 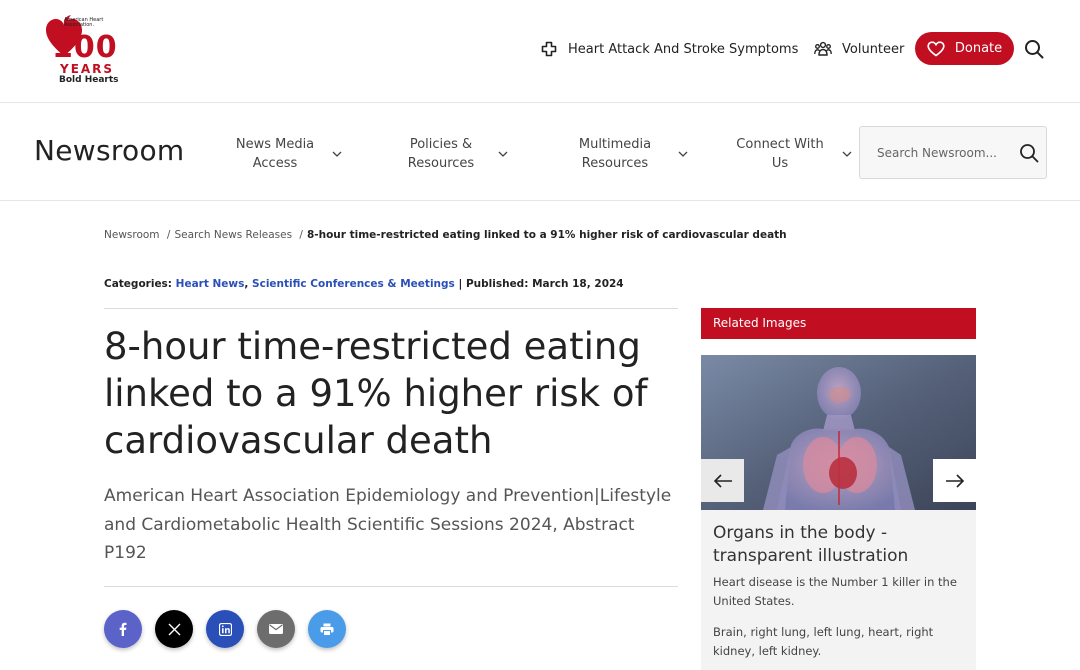 I want to click on search-icon, so click(x=1029, y=153).